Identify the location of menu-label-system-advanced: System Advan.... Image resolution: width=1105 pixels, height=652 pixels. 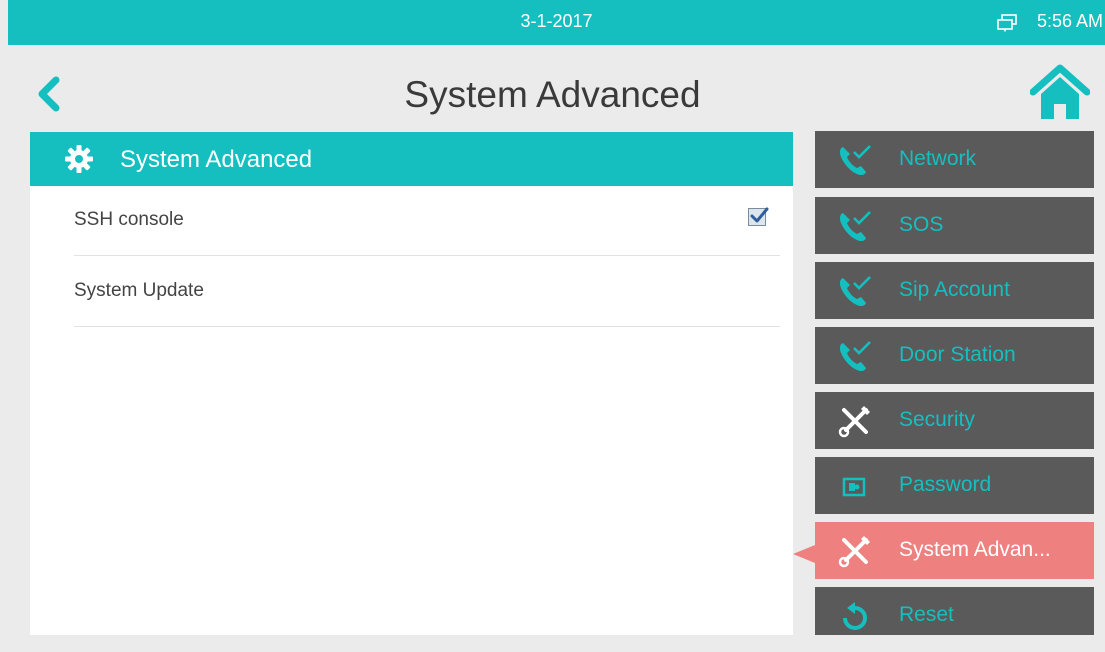
(975, 549).